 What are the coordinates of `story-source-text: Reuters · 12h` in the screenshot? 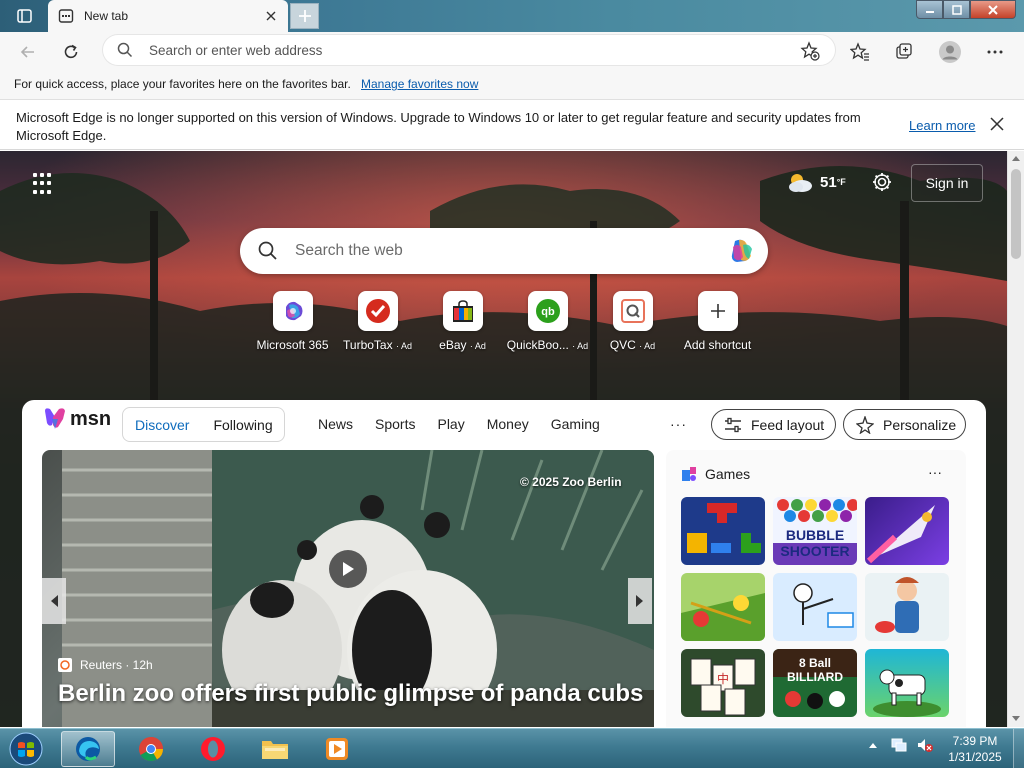 It's located at (116, 665).